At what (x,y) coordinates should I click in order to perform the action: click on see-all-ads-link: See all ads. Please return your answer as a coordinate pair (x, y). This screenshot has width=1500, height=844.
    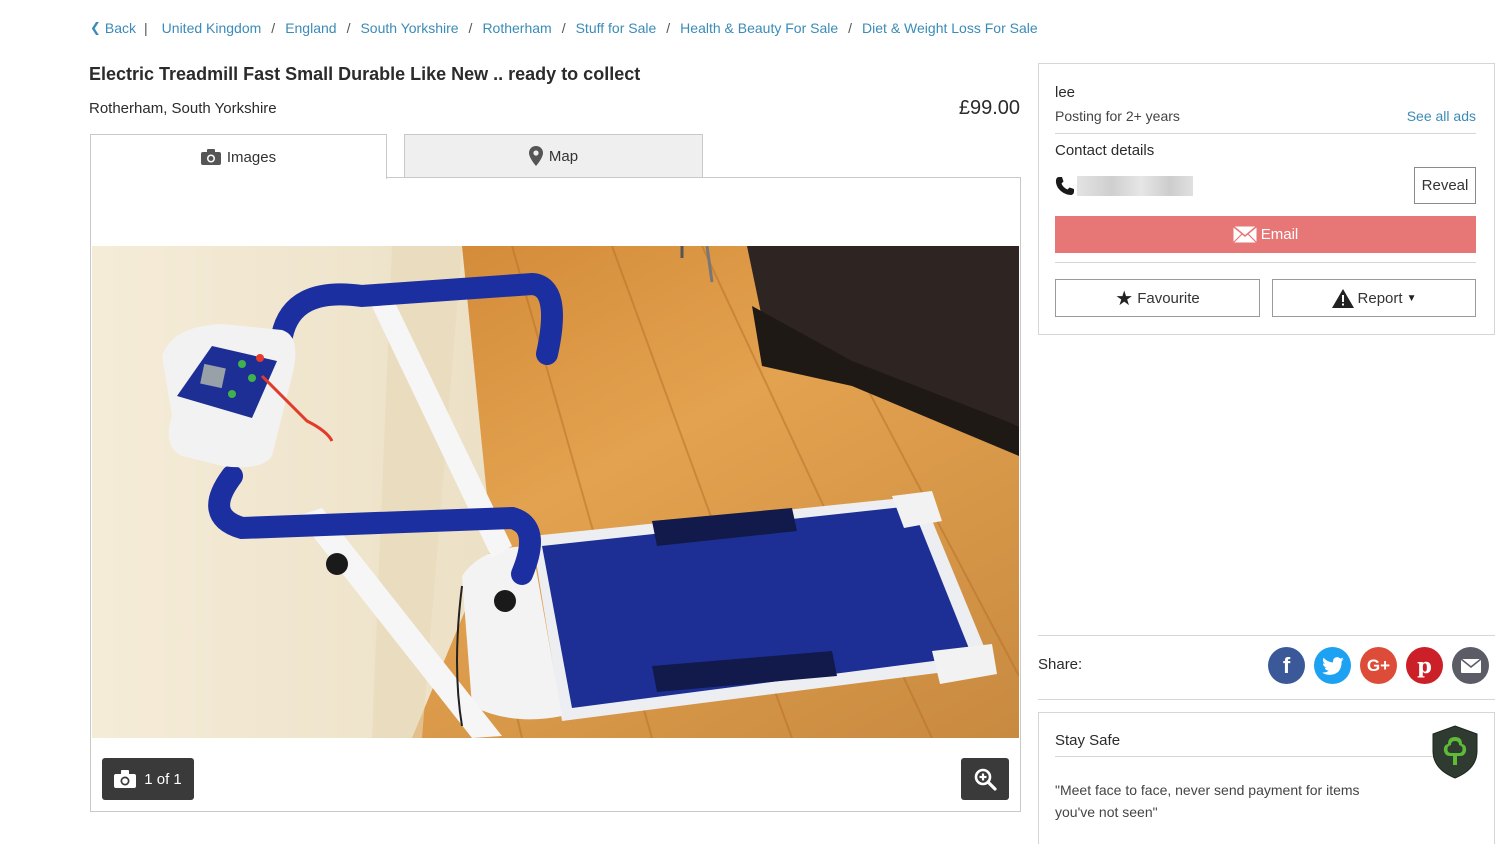
    Looking at the image, I should click on (1441, 116).